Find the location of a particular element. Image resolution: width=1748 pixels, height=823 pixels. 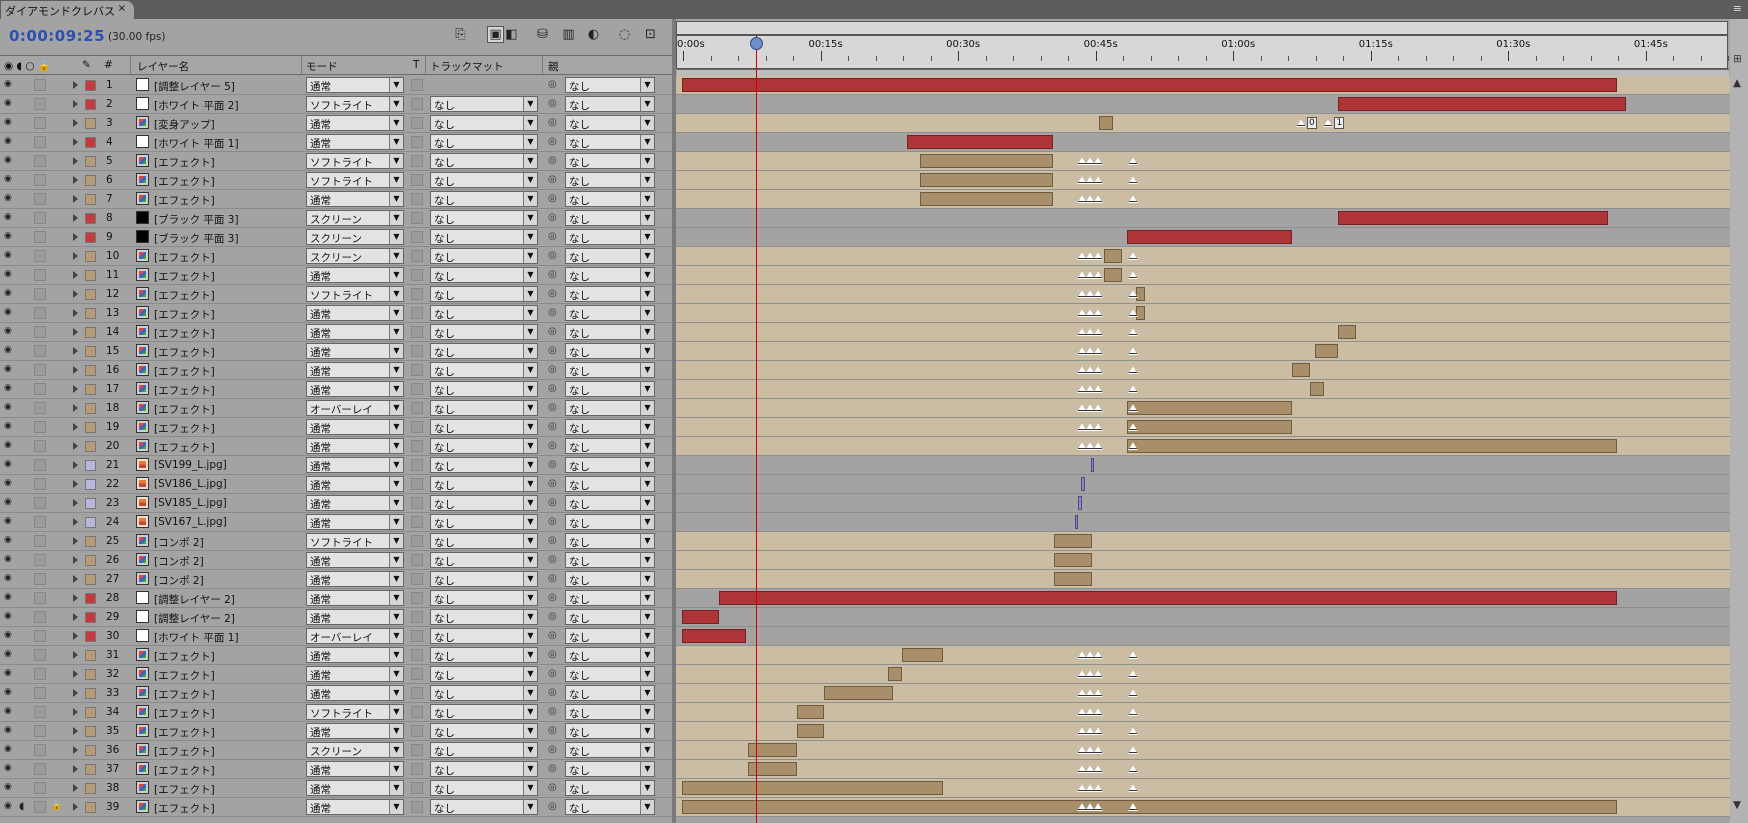

motion-blur-icon: ◐ is located at coordinates (593, 34).